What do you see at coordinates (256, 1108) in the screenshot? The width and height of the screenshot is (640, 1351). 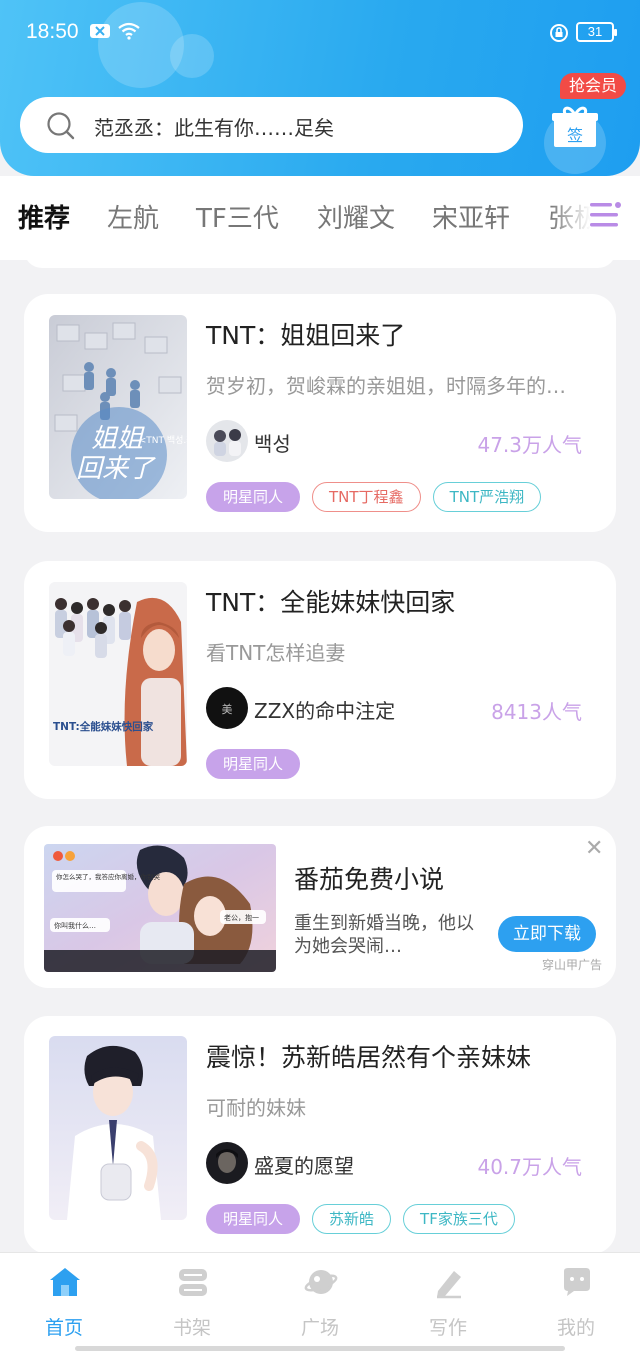 I see `book-description: 可耐的妹妹` at bounding box center [256, 1108].